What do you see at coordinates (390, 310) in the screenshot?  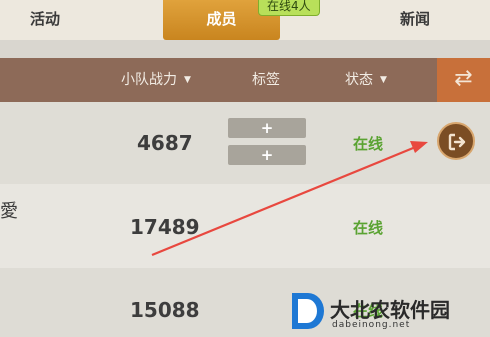 I see `watermark-text: 大北农软件园` at bounding box center [390, 310].